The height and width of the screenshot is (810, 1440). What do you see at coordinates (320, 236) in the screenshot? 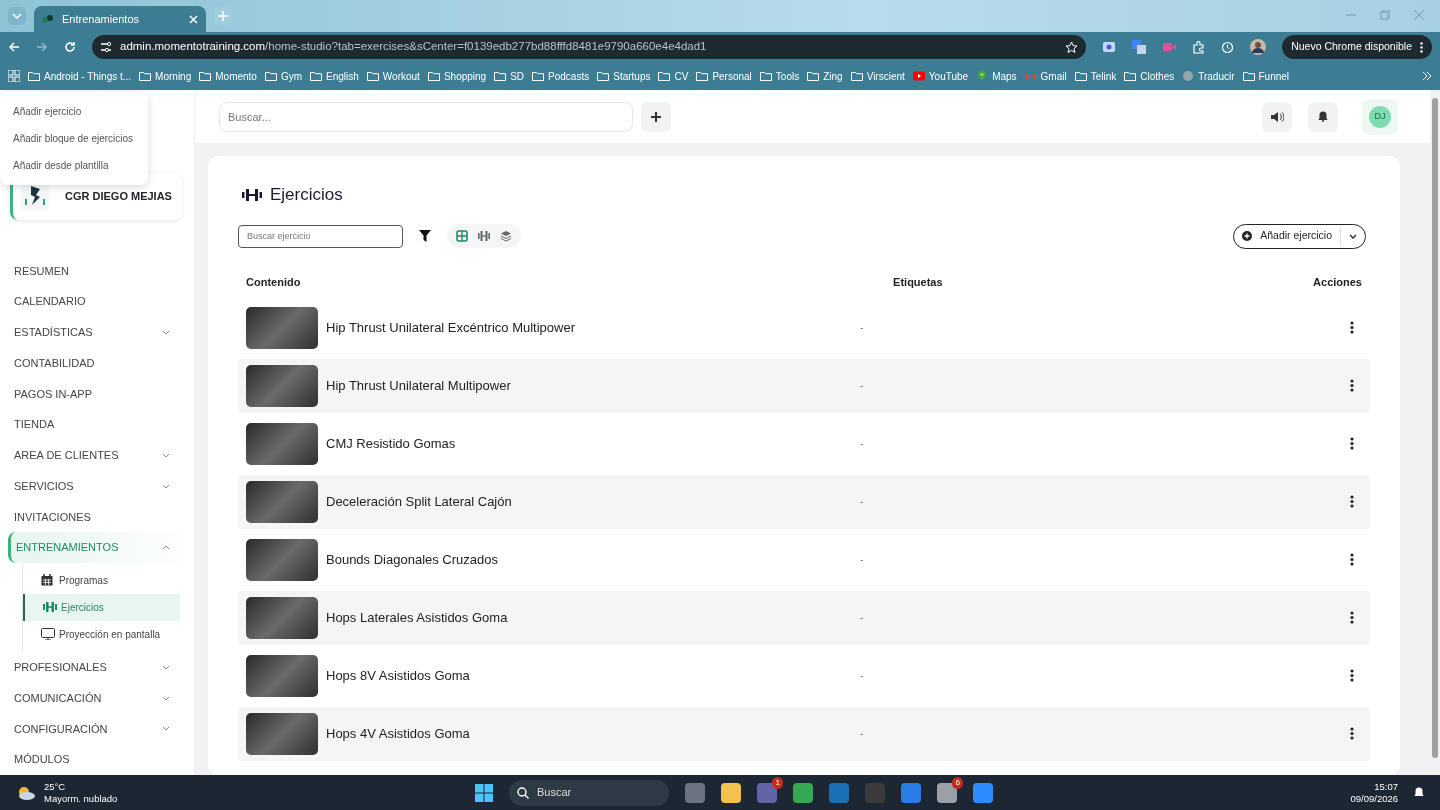
I see `search-field: Buscar ejercicio` at bounding box center [320, 236].